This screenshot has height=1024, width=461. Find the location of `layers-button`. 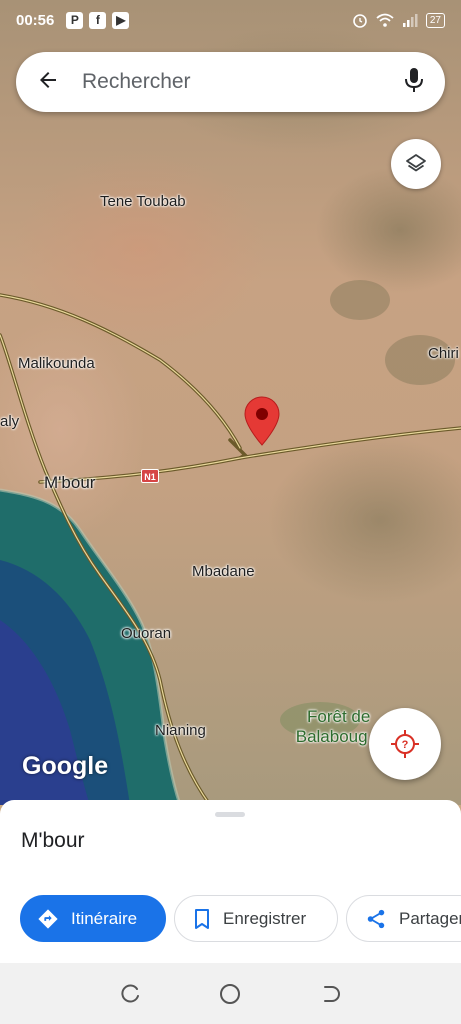

layers-button is located at coordinates (416, 164).